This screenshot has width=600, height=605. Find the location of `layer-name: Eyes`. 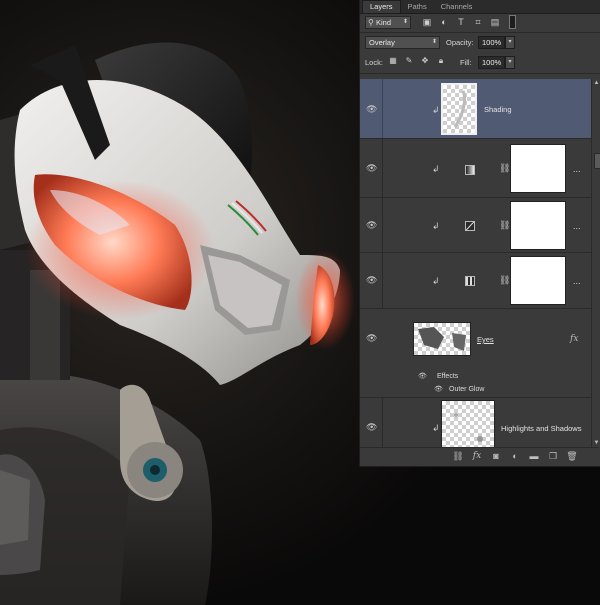

layer-name: Eyes is located at coordinates (485, 339).